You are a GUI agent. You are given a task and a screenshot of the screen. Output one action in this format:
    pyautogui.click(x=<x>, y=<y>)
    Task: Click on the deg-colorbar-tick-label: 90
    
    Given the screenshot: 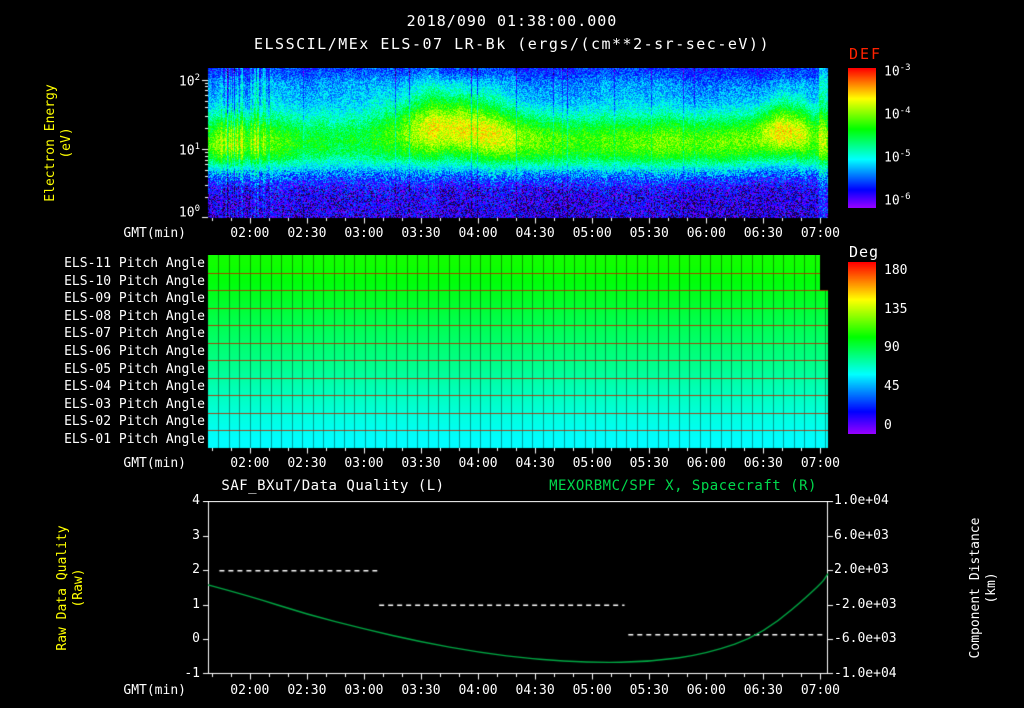 What is the action you would take?
    pyautogui.click(x=892, y=348)
    